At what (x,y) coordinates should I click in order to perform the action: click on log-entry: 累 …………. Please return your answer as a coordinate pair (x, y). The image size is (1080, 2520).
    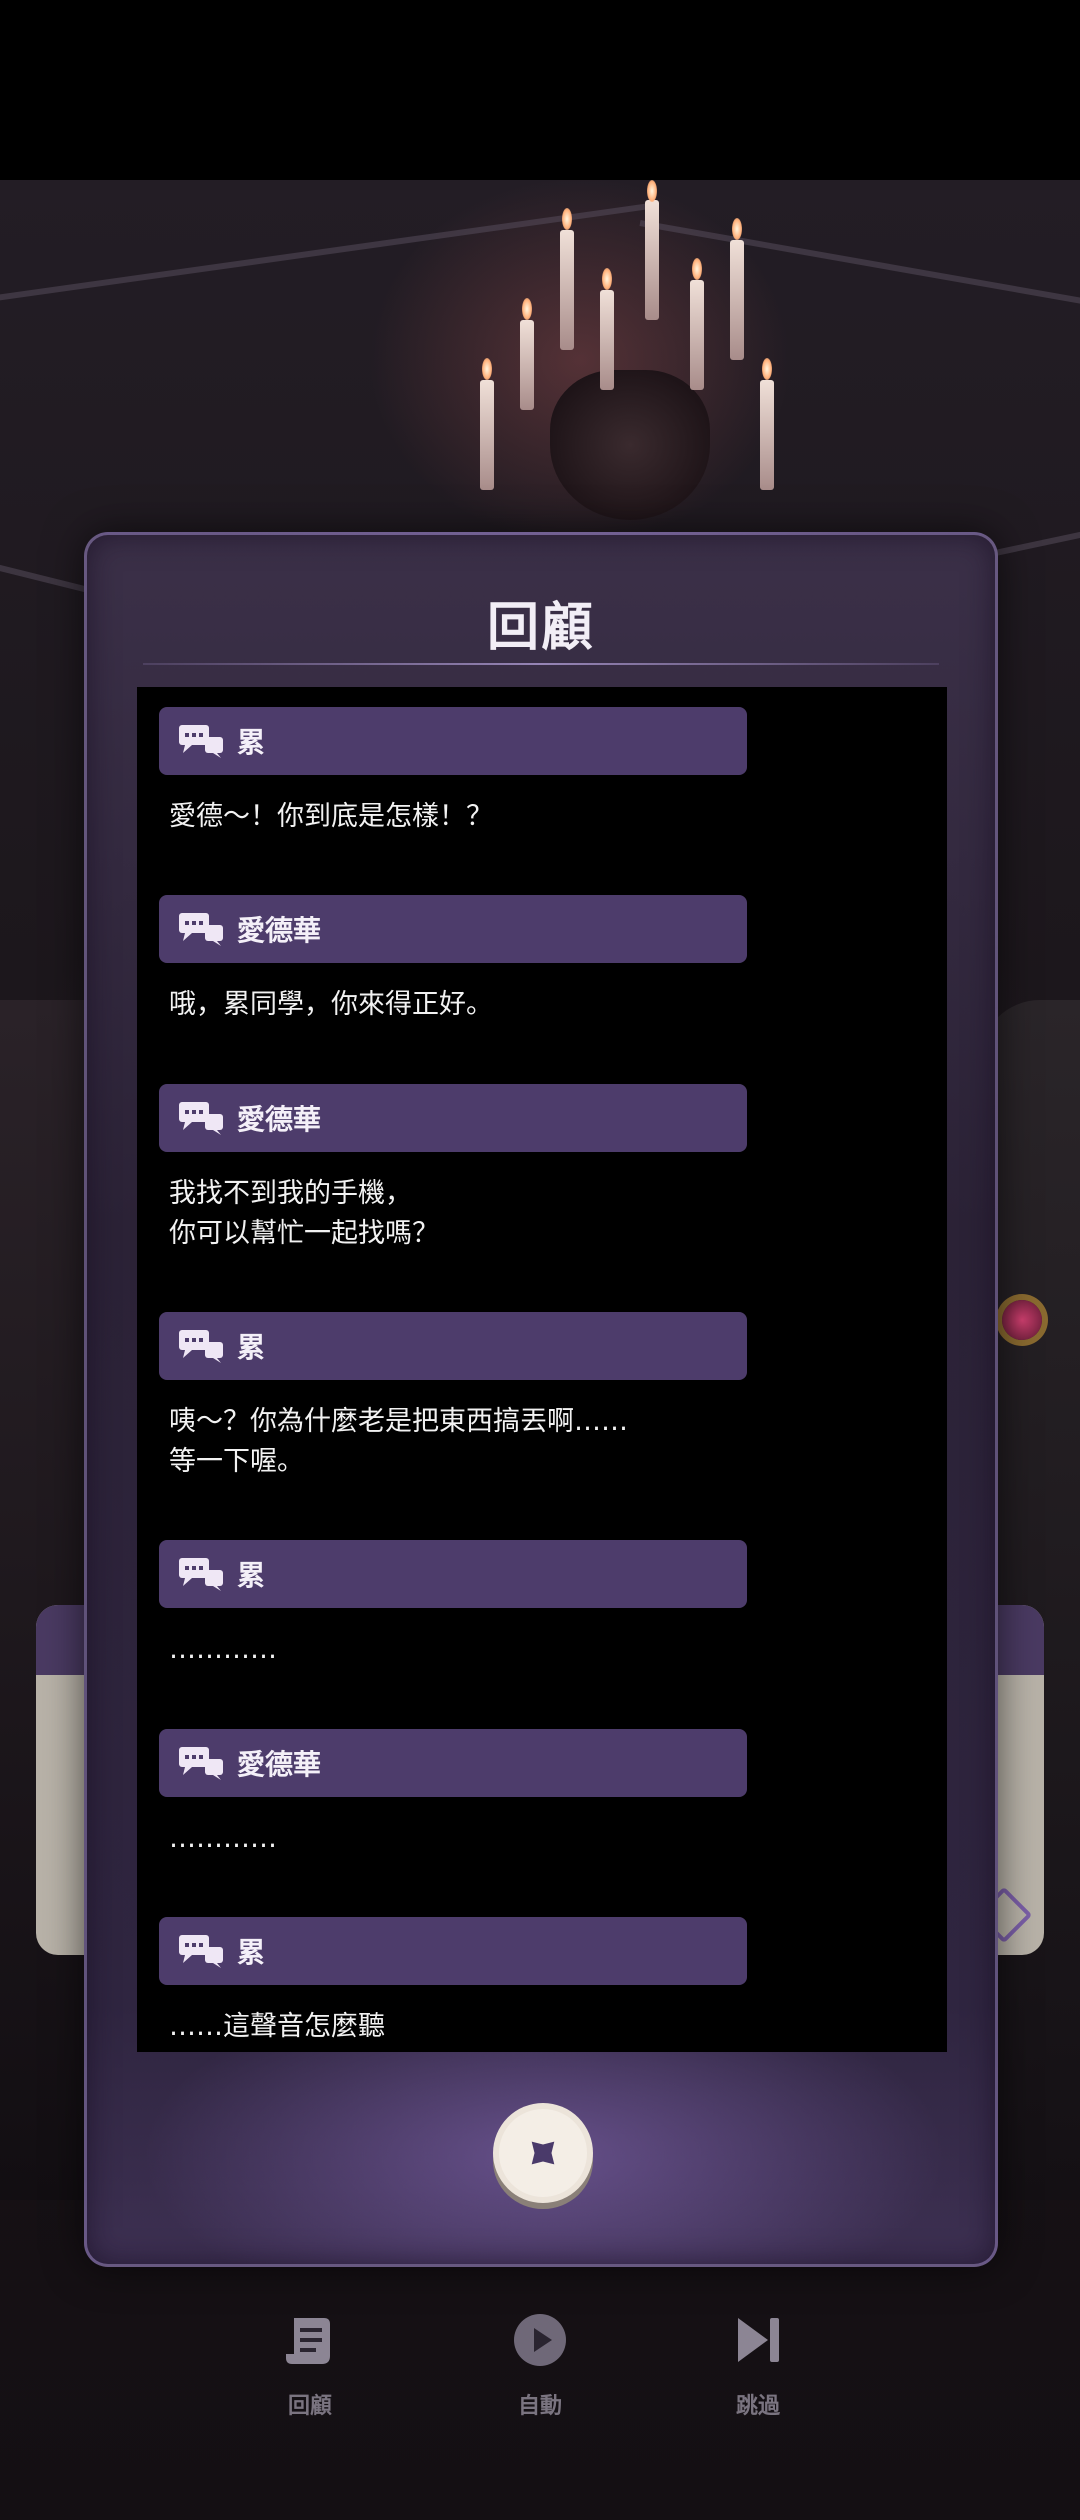
    Looking at the image, I should click on (453, 1605).